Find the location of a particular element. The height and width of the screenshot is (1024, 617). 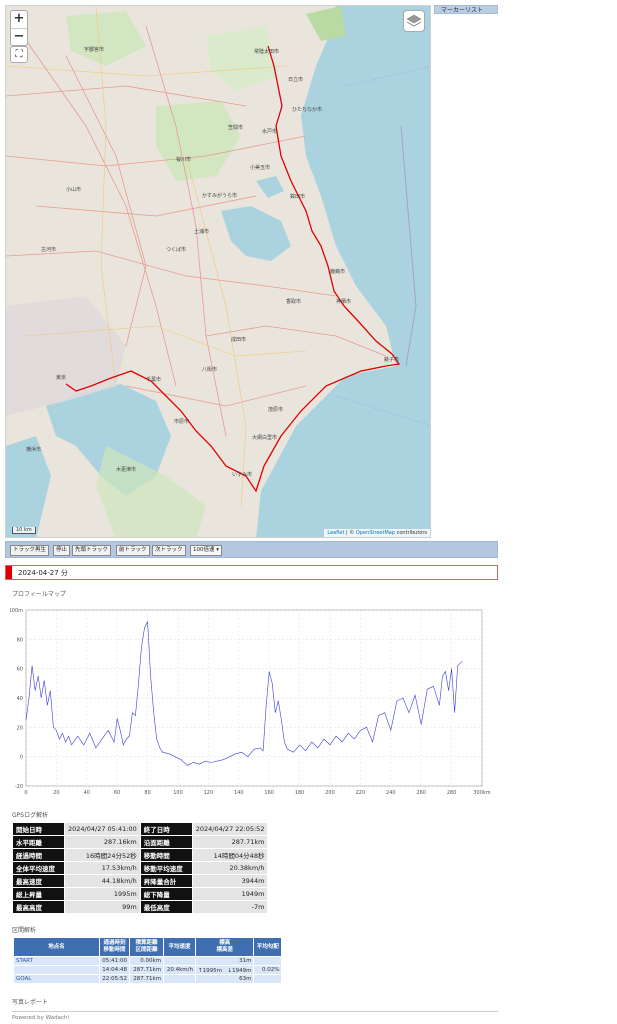

speed-select: 100倍速 ▾ is located at coordinates (206, 550).